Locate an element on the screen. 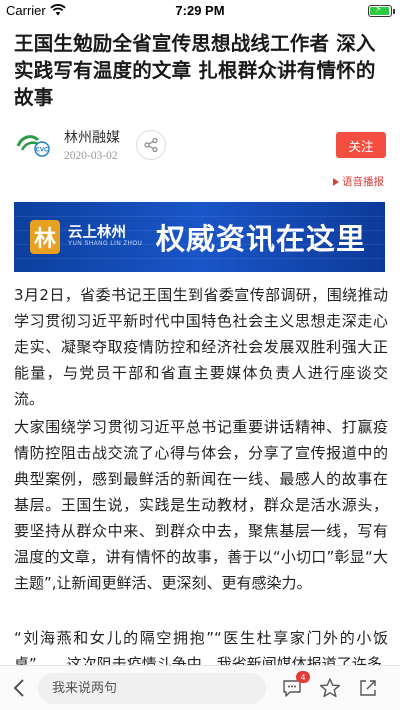 The height and width of the screenshot is (710, 400). back-button is located at coordinates (19, 688).